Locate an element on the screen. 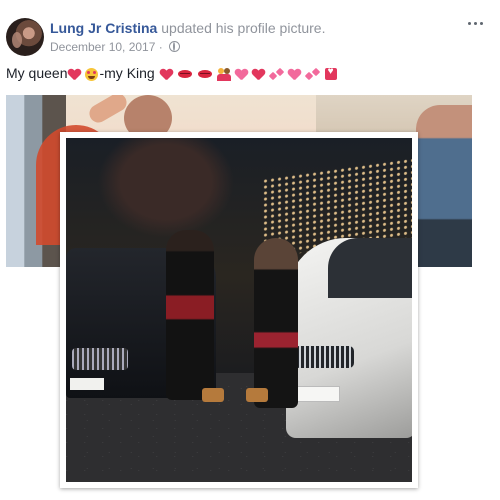 The height and width of the screenshot is (500, 500). heart-eyes-face-icon is located at coordinates (92, 74).